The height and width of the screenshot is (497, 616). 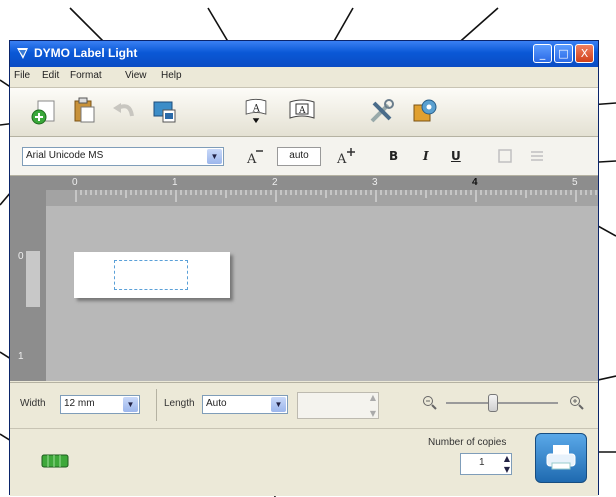 What do you see at coordinates (55, 461) in the screenshot?
I see `printer-status-icon` at bounding box center [55, 461].